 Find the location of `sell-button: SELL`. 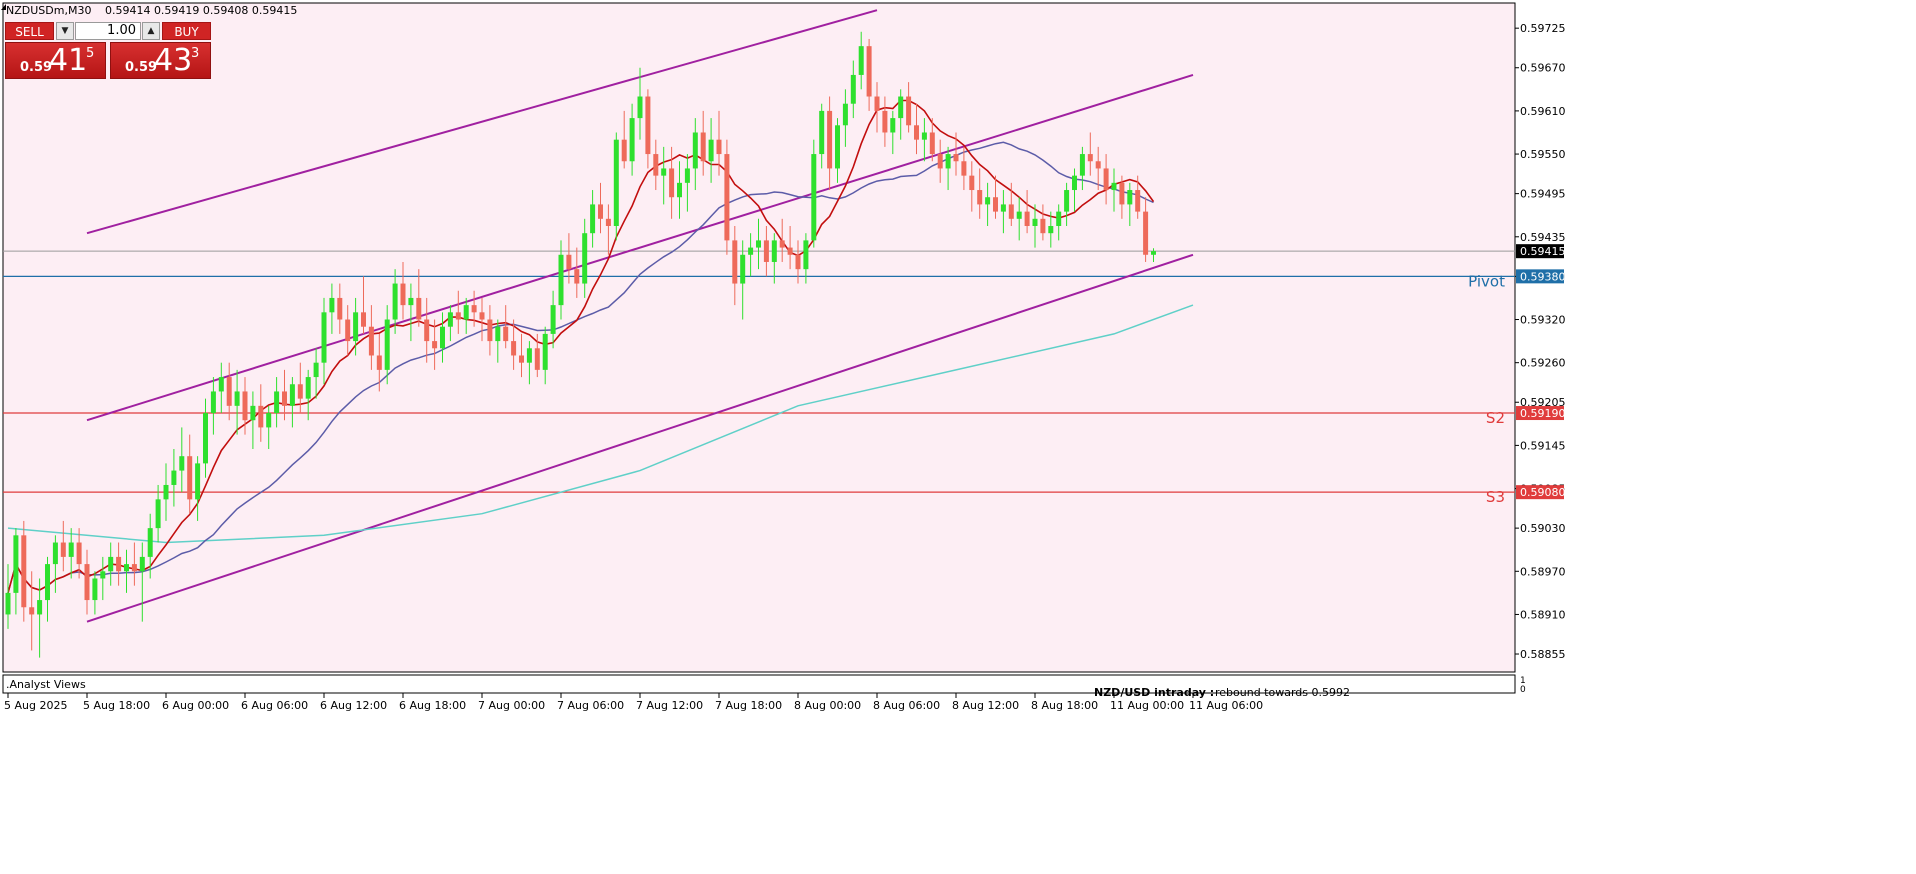

sell-button: SELL is located at coordinates (29, 31).